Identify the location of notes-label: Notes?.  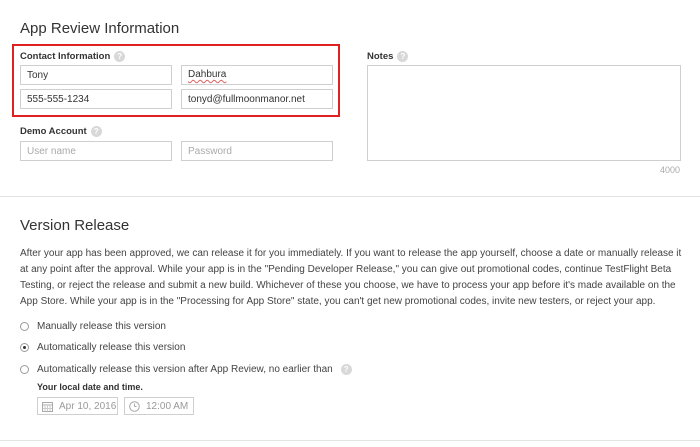
(388, 57).